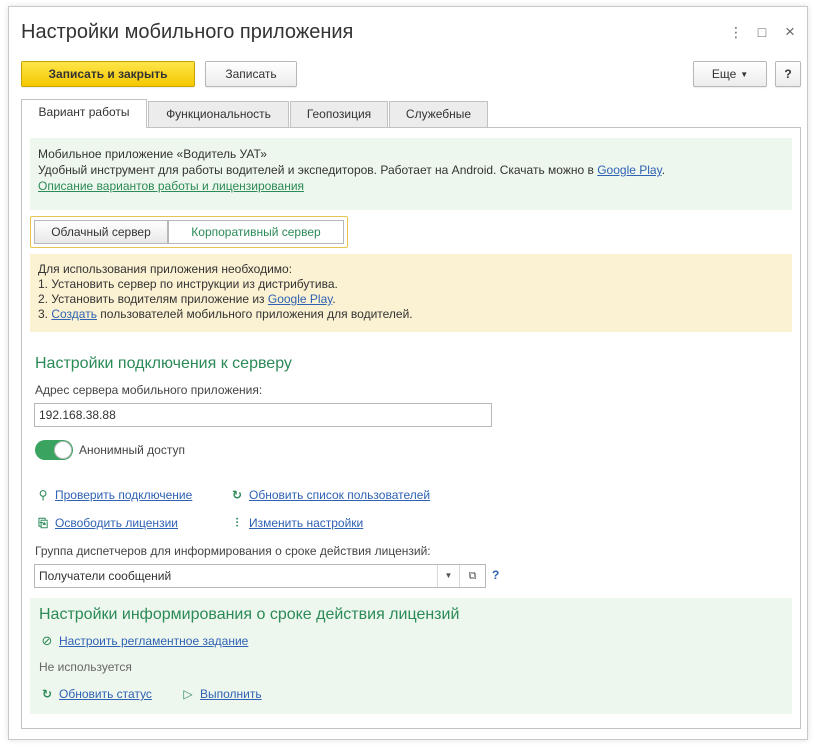 This screenshot has height=748, width=814. I want to click on release-licenses-command: ⎘ Освободить лицензии, so click(106, 523).